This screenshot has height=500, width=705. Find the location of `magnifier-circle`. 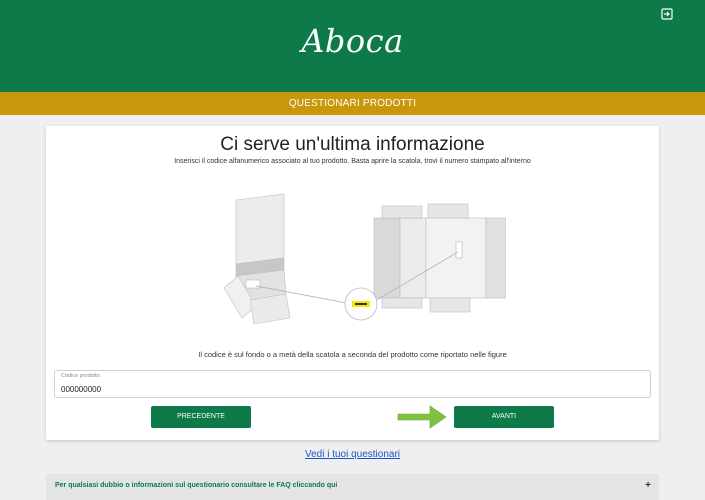

magnifier-circle is located at coordinates (361, 304).